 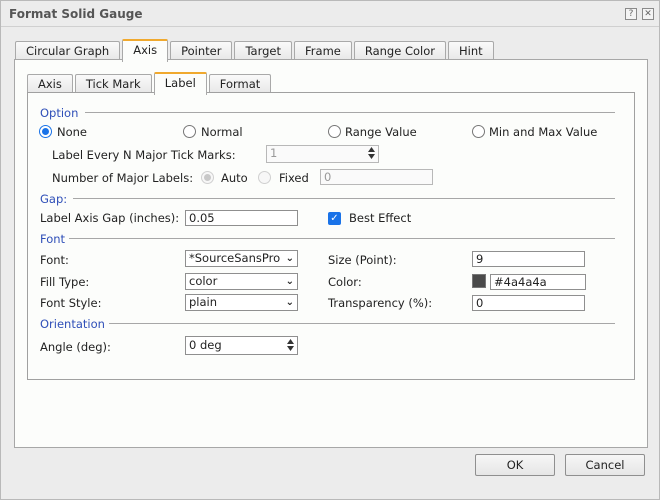 I want to click on color-swatch, so click(x=479, y=281).